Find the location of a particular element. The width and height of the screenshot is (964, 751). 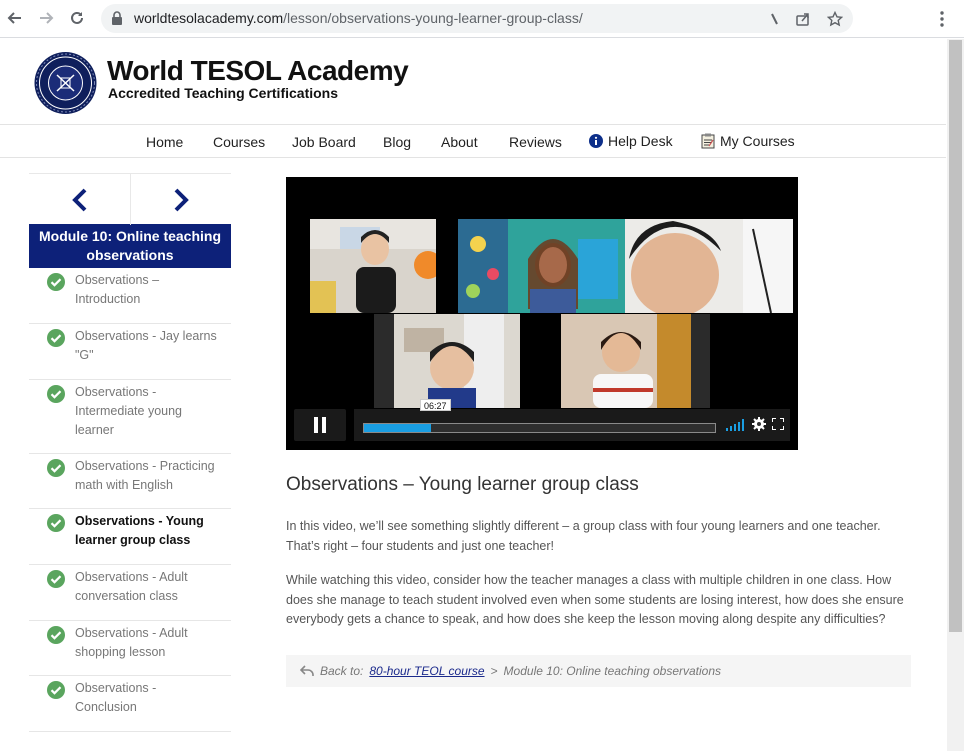

nav-help-desk: Help Desk is located at coordinates (631, 141).